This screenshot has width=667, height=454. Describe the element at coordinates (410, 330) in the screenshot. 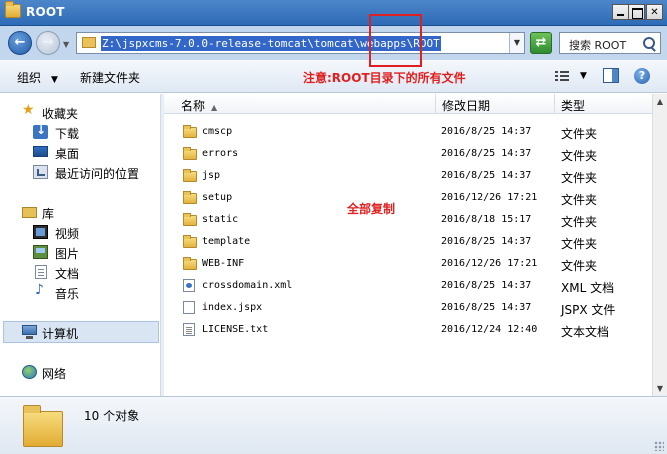

I see `file-row: LICENSE.txt 2016/12/24 12:40 文本文档` at that location.